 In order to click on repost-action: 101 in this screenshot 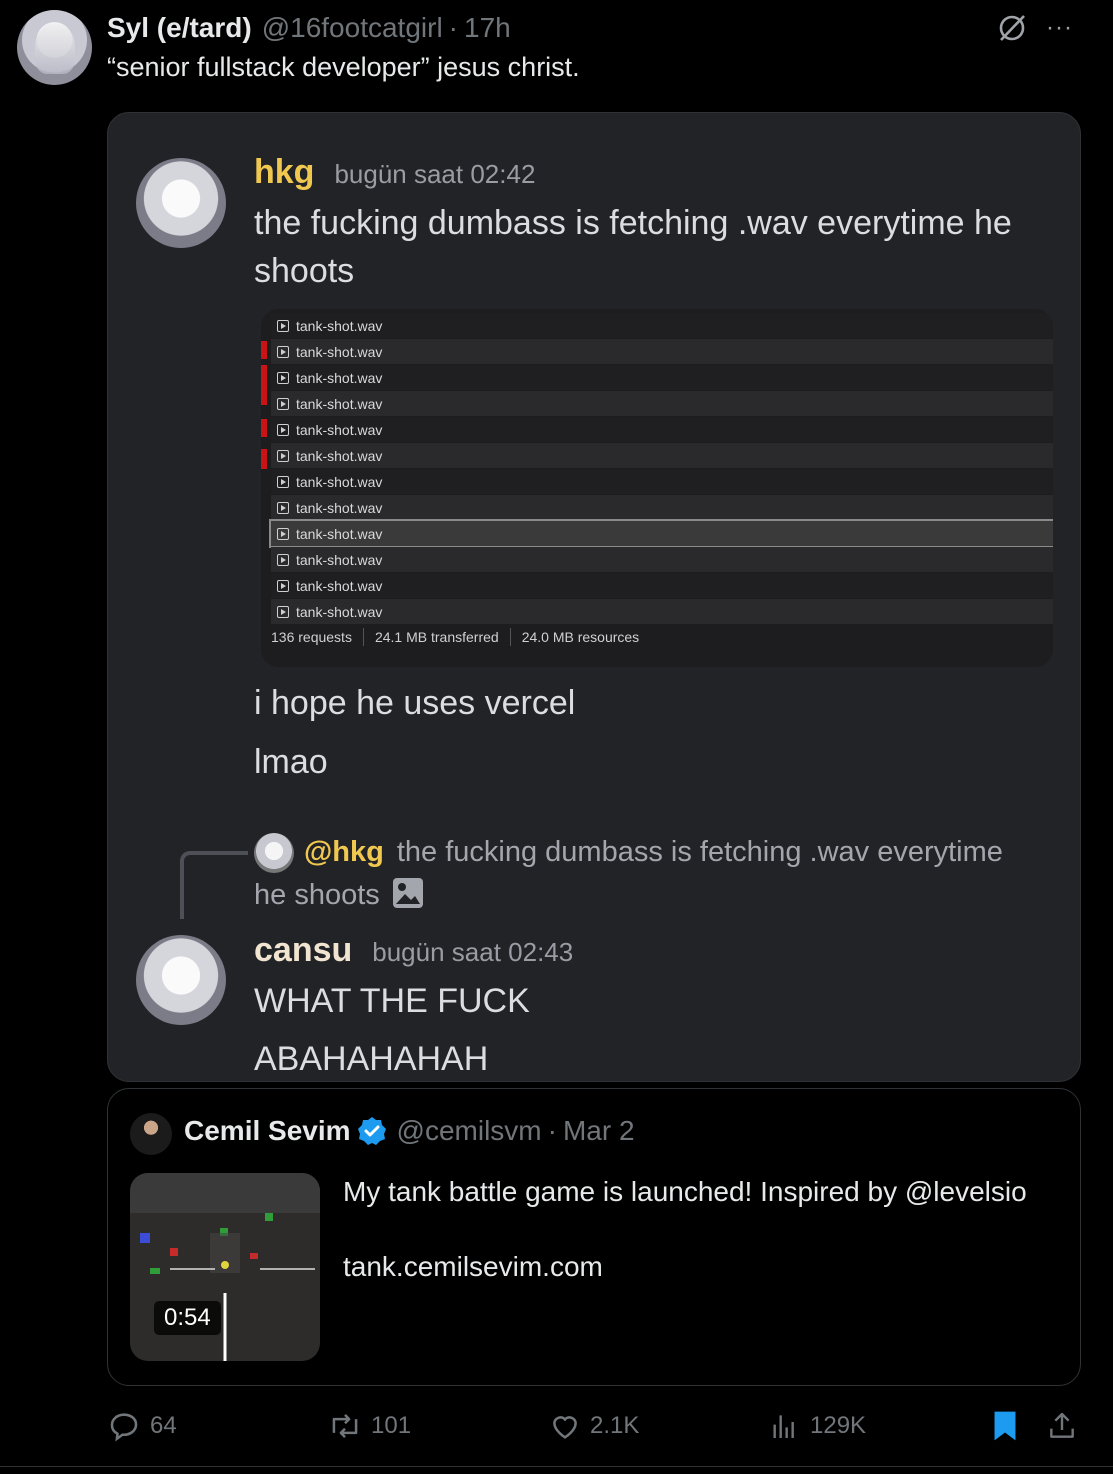, I will do `click(369, 1426)`.